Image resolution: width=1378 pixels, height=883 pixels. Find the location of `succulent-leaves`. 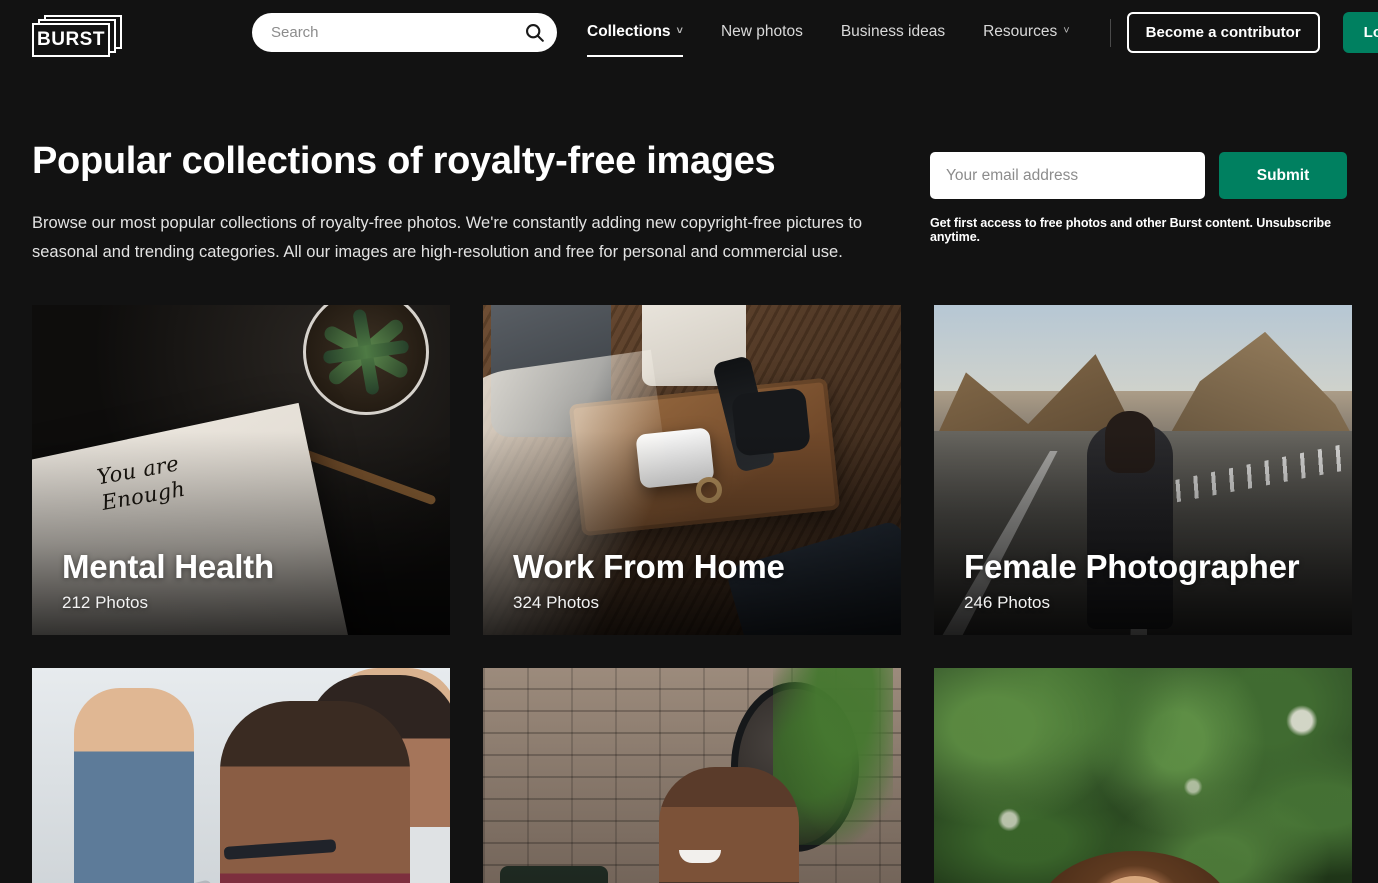

succulent-leaves is located at coordinates (366, 360).